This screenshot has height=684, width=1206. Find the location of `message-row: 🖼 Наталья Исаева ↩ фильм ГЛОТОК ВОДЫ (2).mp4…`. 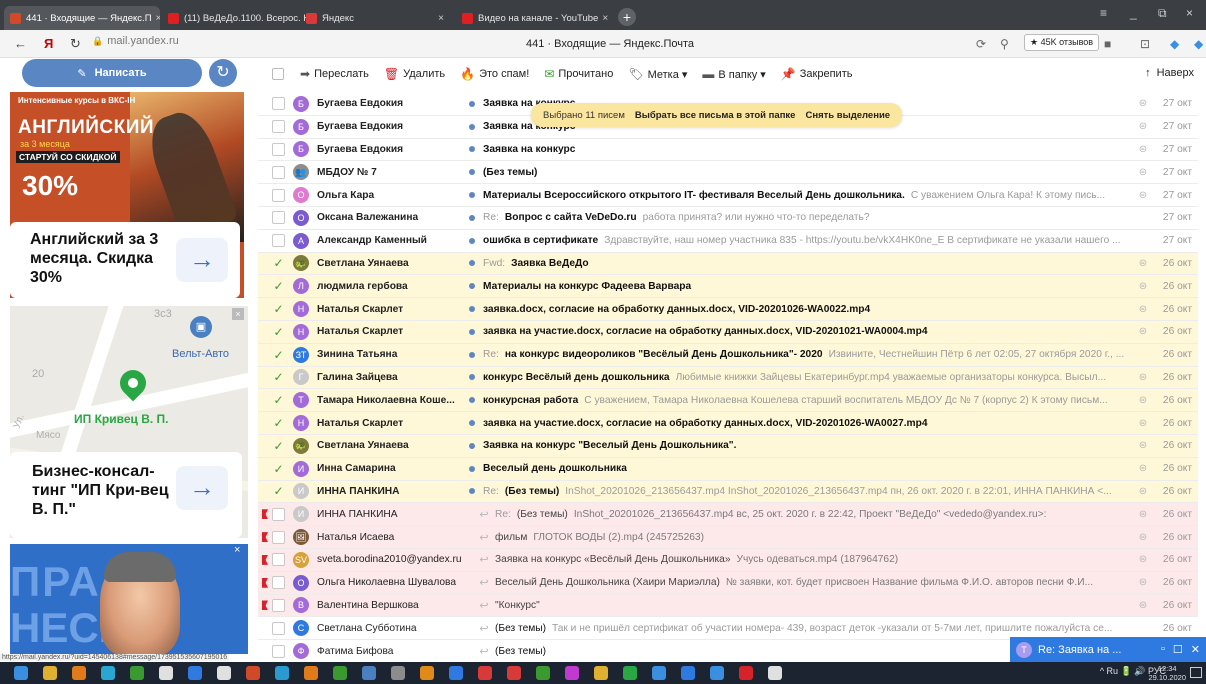

message-row: 🖼 Наталья Исаева ↩ фильм ГЛОТОК ВОДЫ (2).mp4… is located at coordinates (728, 537).